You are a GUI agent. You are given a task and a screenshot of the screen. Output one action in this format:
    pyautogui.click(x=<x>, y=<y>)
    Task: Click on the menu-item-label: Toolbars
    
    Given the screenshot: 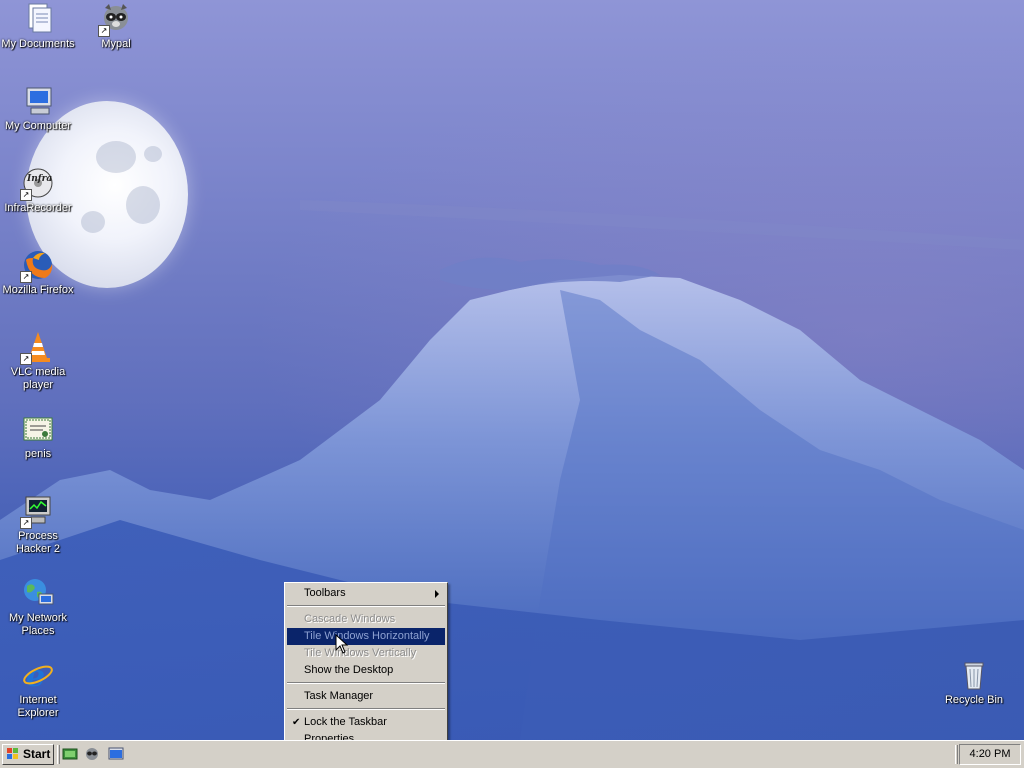 What is the action you would take?
    pyautogui.click(x=325, y=593)
    